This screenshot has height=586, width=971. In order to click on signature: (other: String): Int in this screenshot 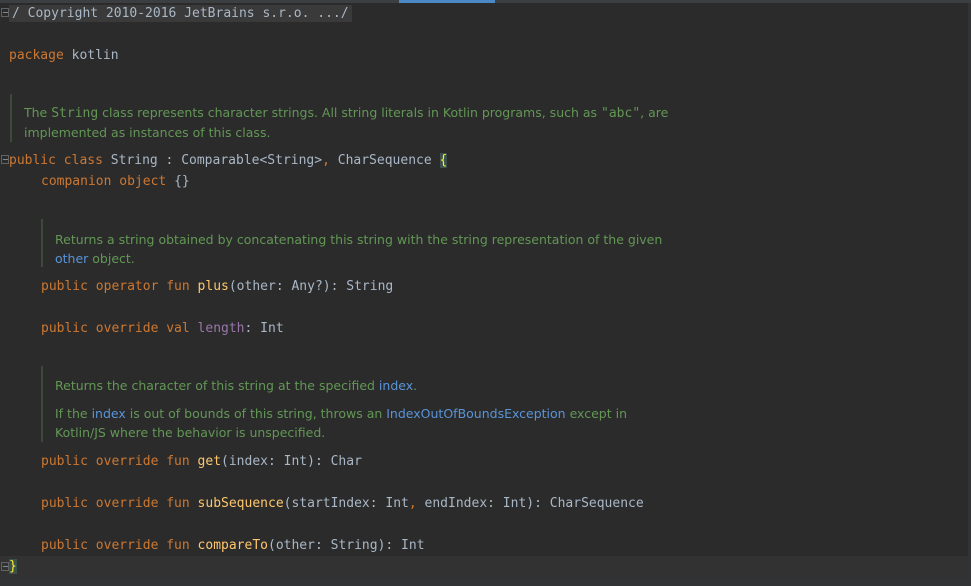, I will do `click(346, 545)`.